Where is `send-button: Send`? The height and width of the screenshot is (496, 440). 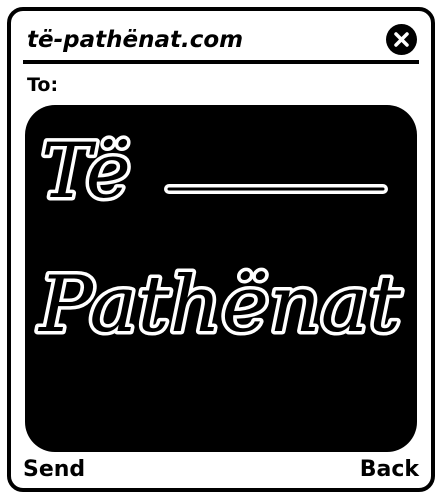 send-button: Send is located at coordinates (54, 470).